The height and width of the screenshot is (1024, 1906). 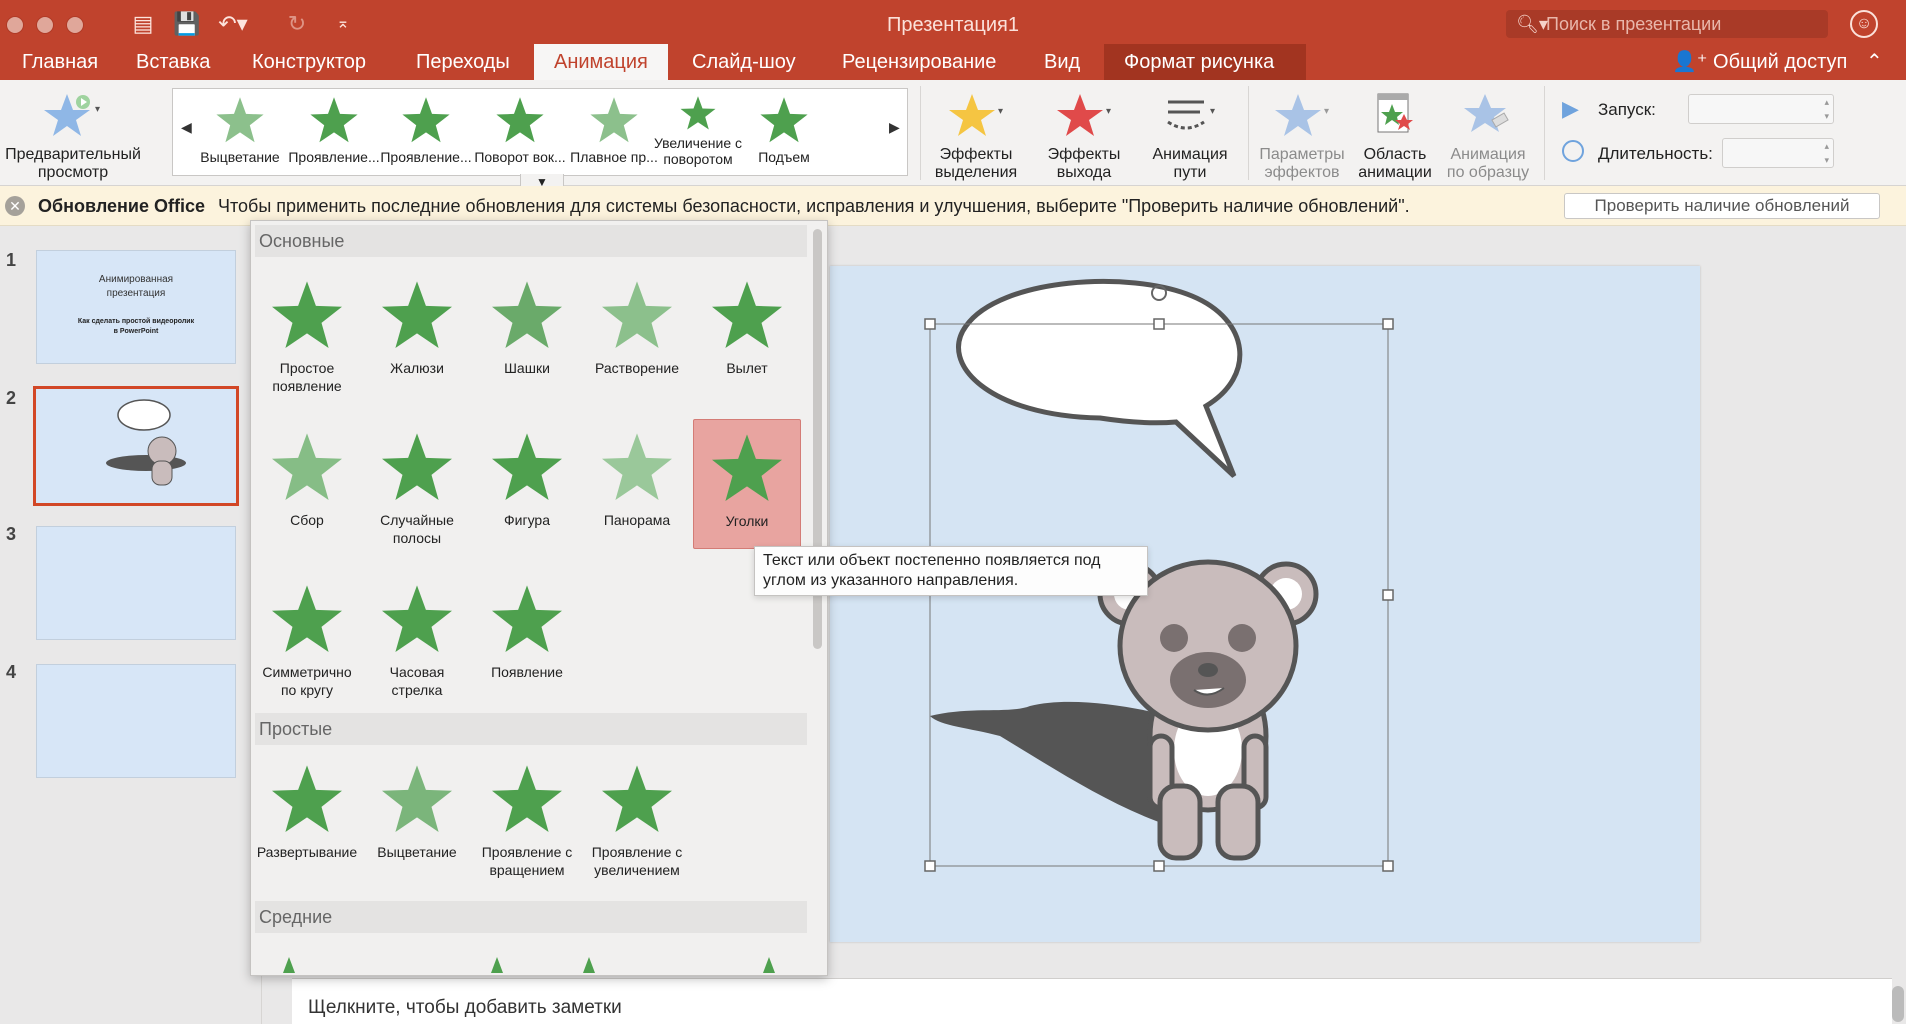 I want to click on tab-design: Конструктор, so click(x=309, y=62).